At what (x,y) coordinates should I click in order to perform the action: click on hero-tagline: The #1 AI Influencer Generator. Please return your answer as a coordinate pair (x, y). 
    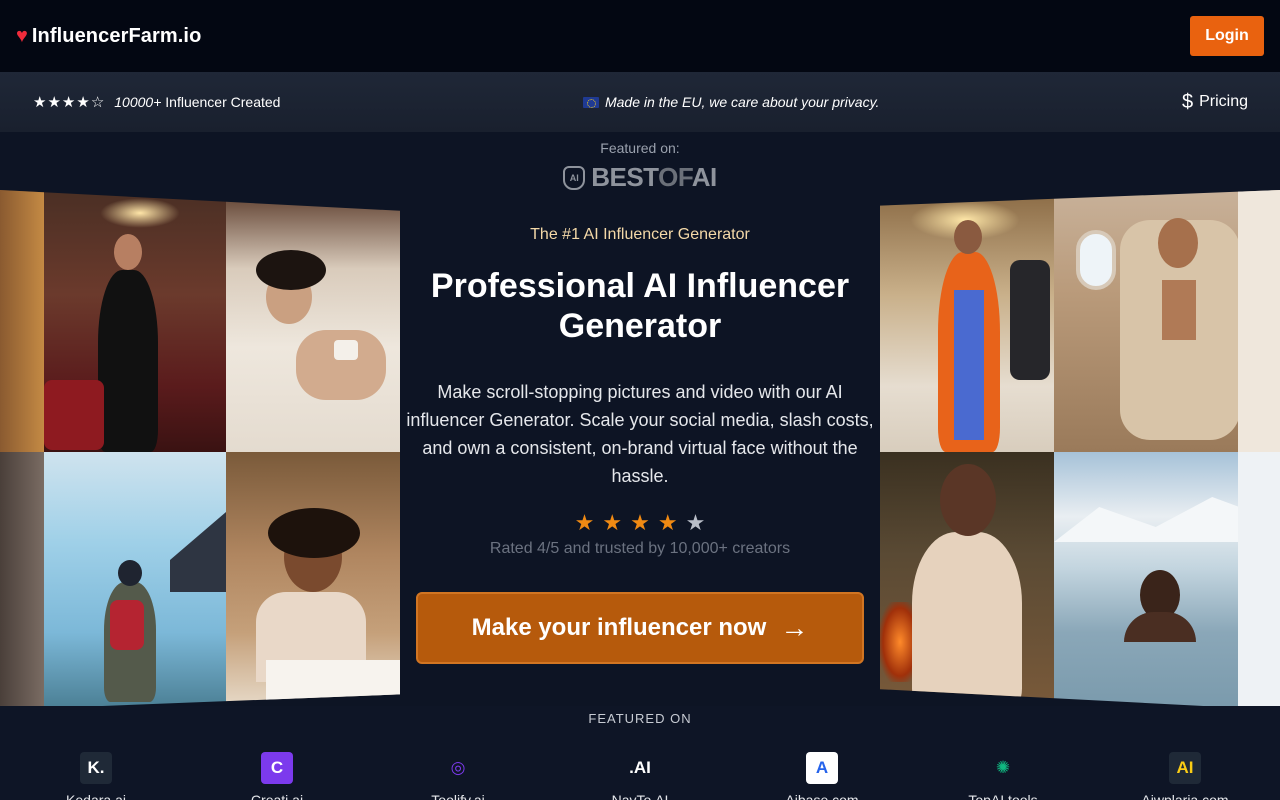
    Looking at the image, I should click on (640, 234).